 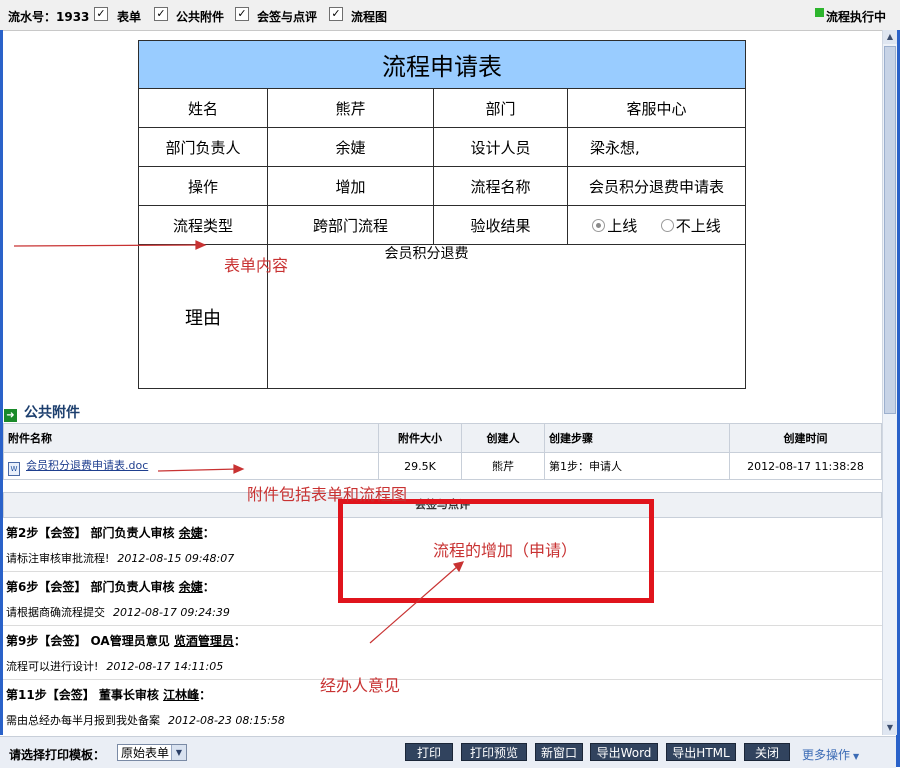 I want to click on print-preview-button: 打印预览, so click(x=494, y=752).